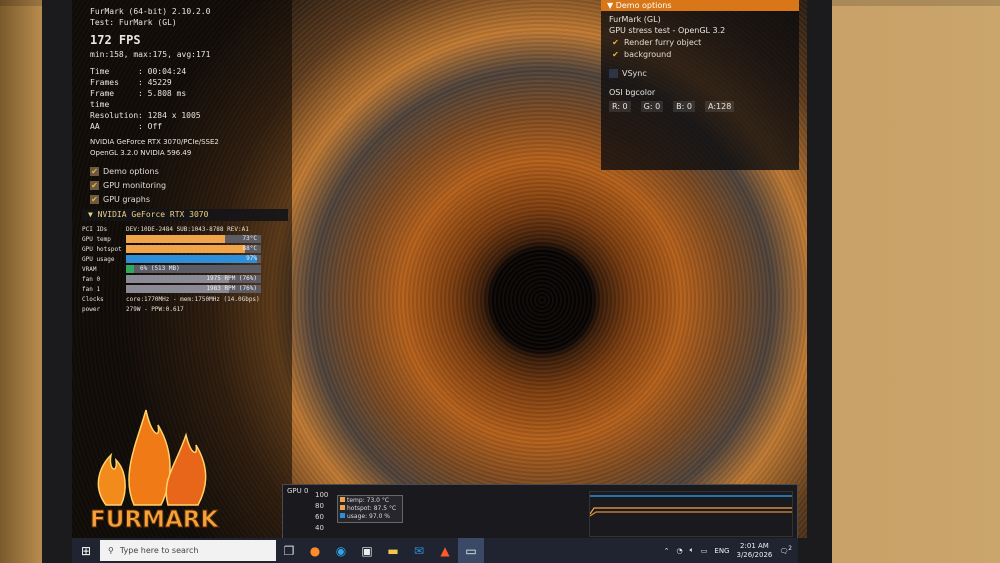  I want to click on stat-row: Resolution: 1284 x 1005, so click(154, 115).